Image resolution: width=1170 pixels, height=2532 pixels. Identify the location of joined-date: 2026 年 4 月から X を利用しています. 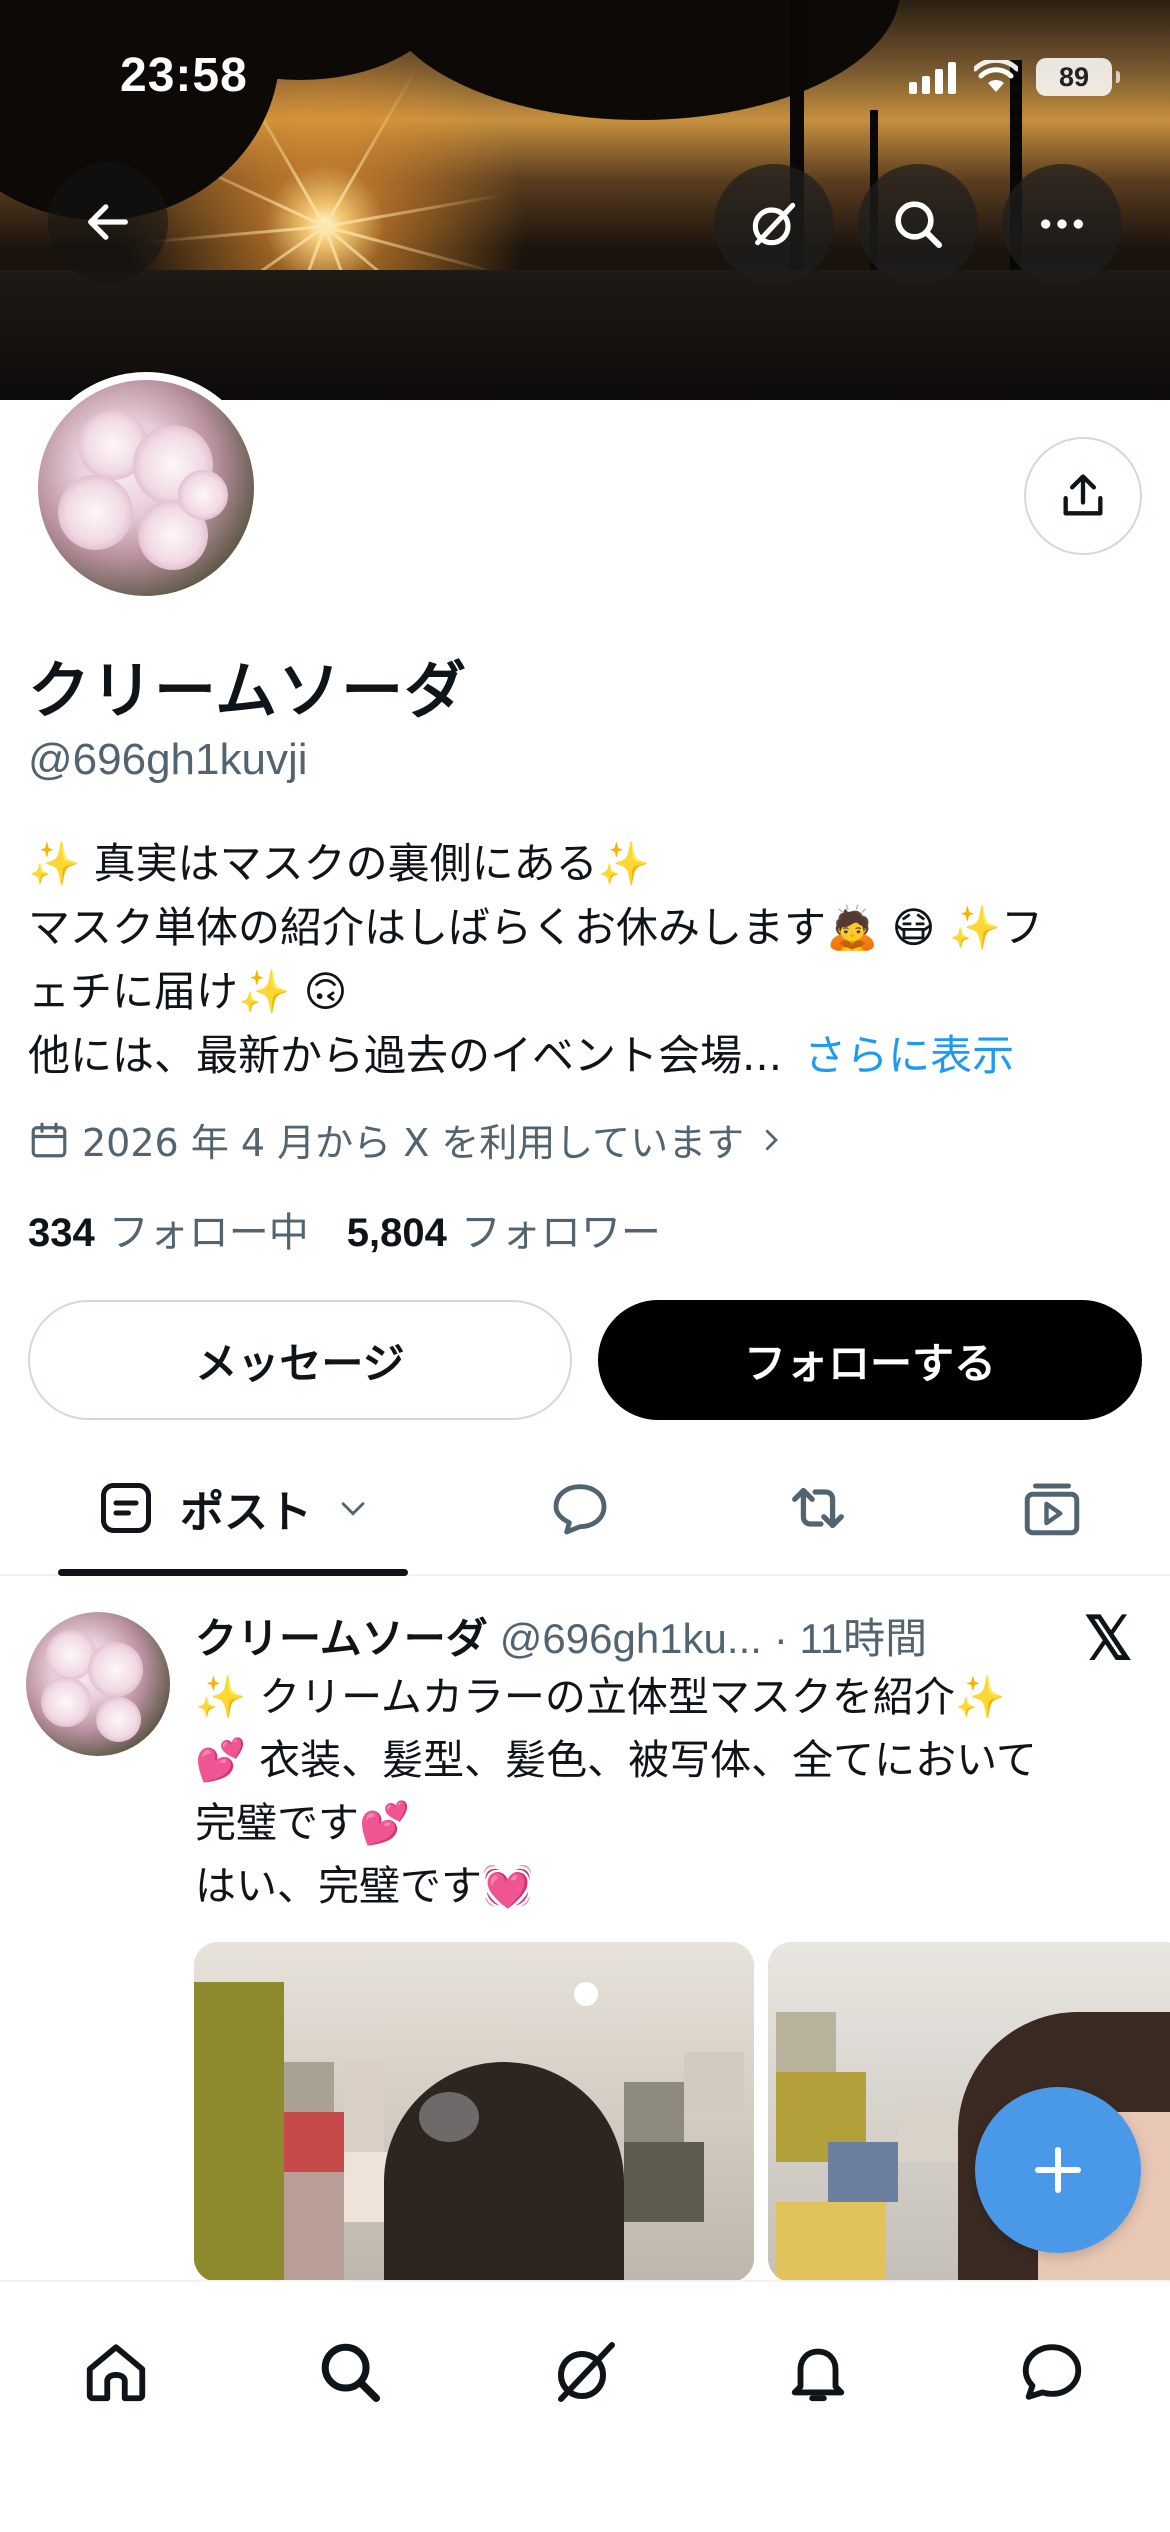
(407, 1139).